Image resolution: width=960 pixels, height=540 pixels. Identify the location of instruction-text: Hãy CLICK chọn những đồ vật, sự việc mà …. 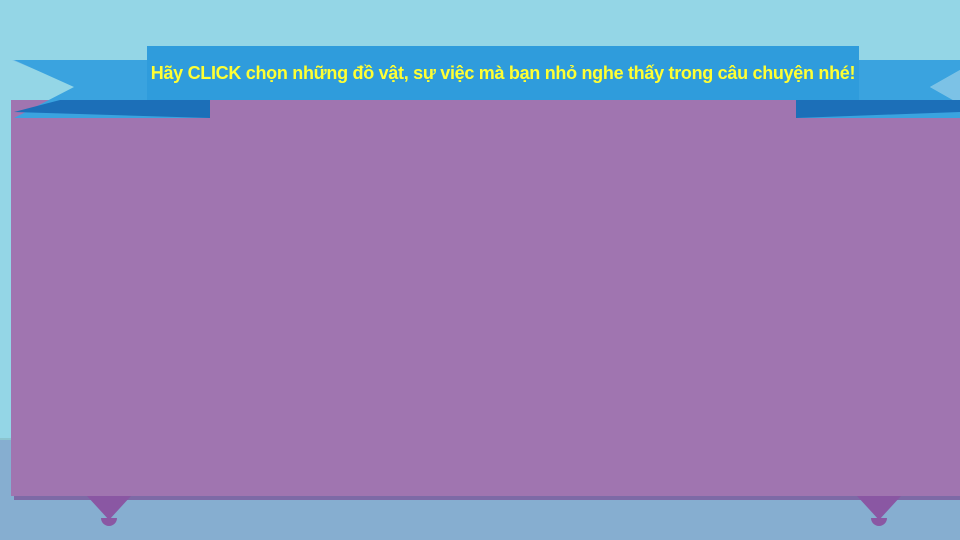
(503, 72).